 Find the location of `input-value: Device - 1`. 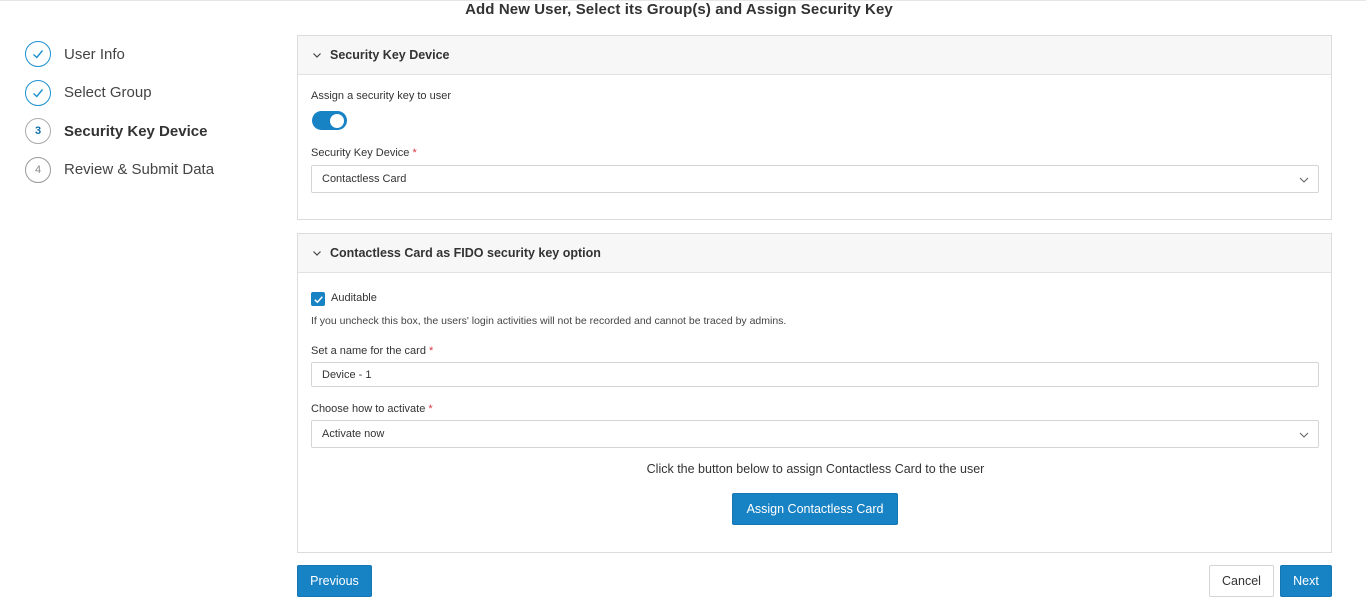

input-value: Device - 1 is located at coordinates (347, 374).